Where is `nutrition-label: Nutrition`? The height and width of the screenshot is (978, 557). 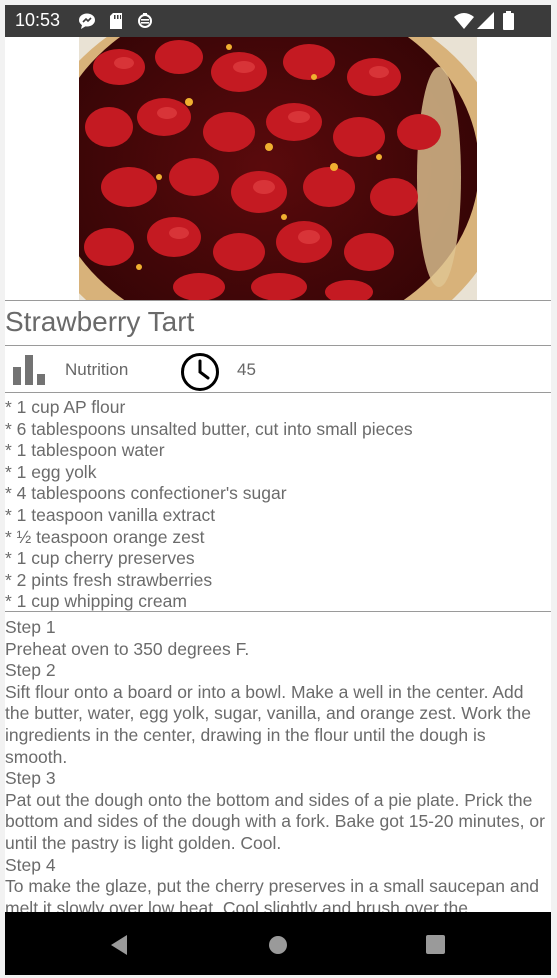 nutrition-label: Nutrition is located at coordinates (96, 370).